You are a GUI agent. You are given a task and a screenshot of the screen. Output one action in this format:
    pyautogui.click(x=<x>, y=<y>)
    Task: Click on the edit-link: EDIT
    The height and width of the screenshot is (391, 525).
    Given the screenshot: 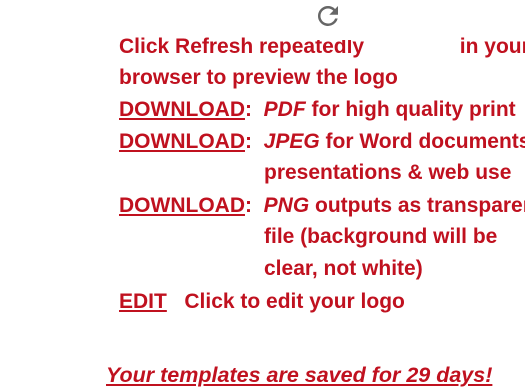 What is the action you would take?
    pyautogui.click(x=143, y=301)
    